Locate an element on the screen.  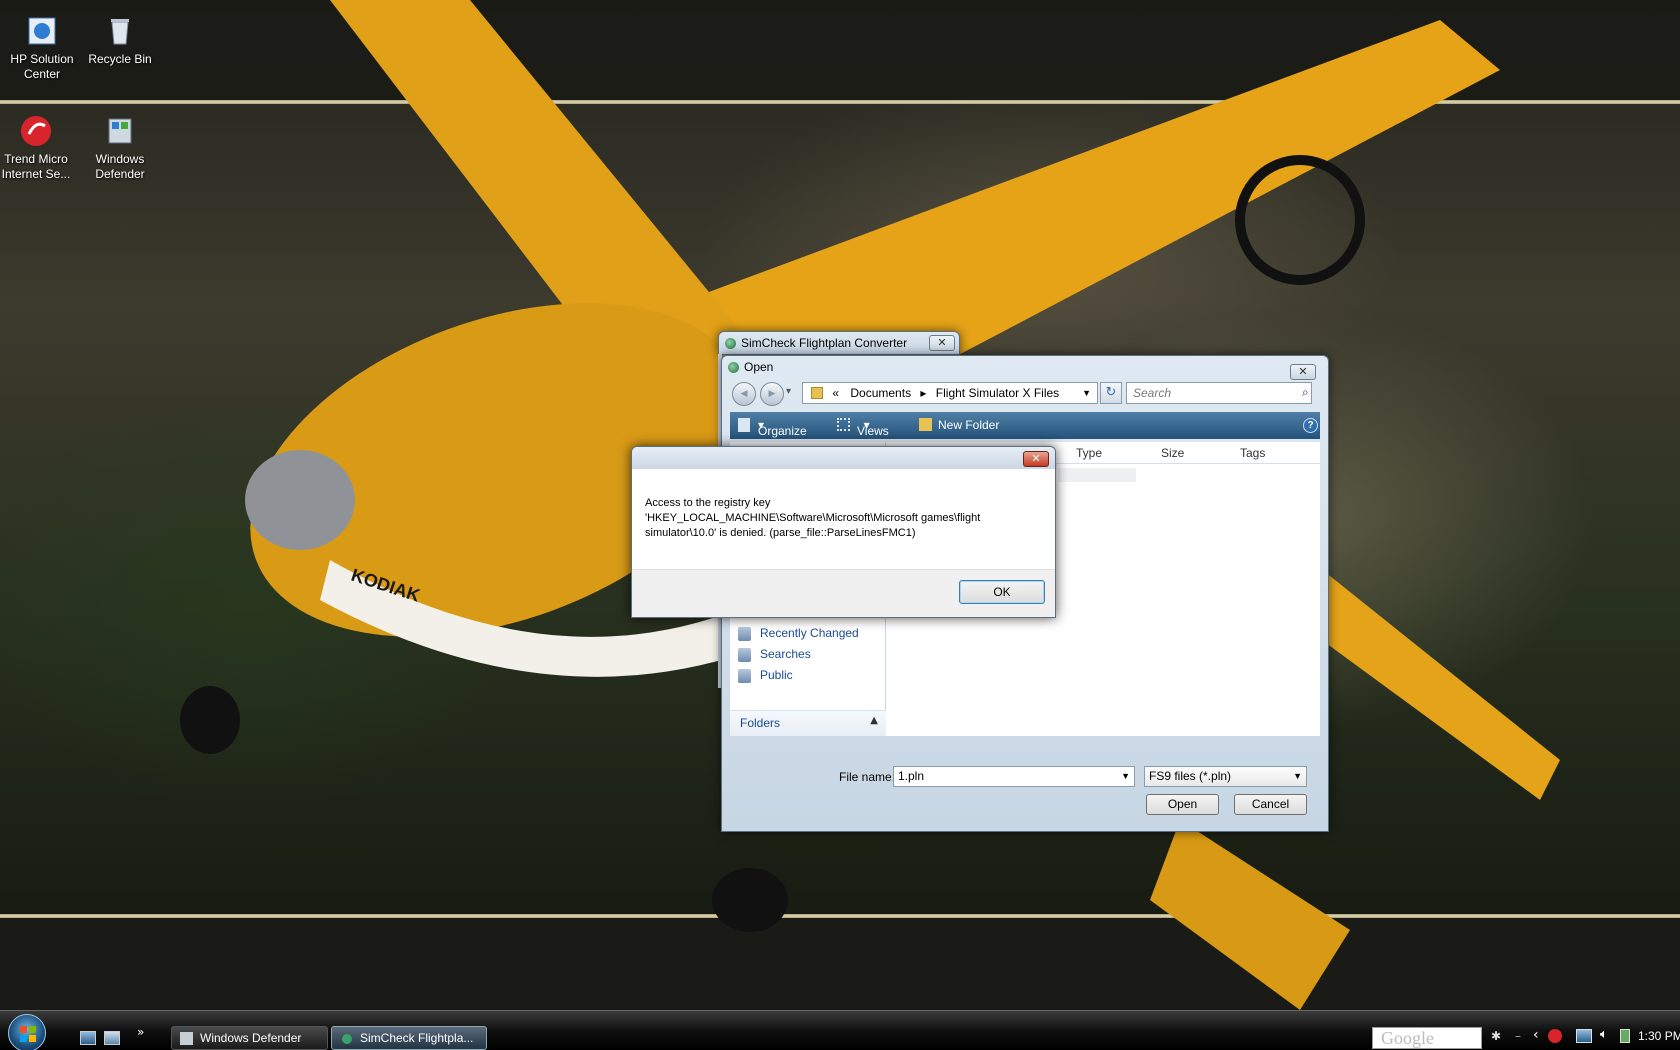
address-bar: « Documents ▸ Flight Simulator X Files ▼ is located at coordinates (950, 393).